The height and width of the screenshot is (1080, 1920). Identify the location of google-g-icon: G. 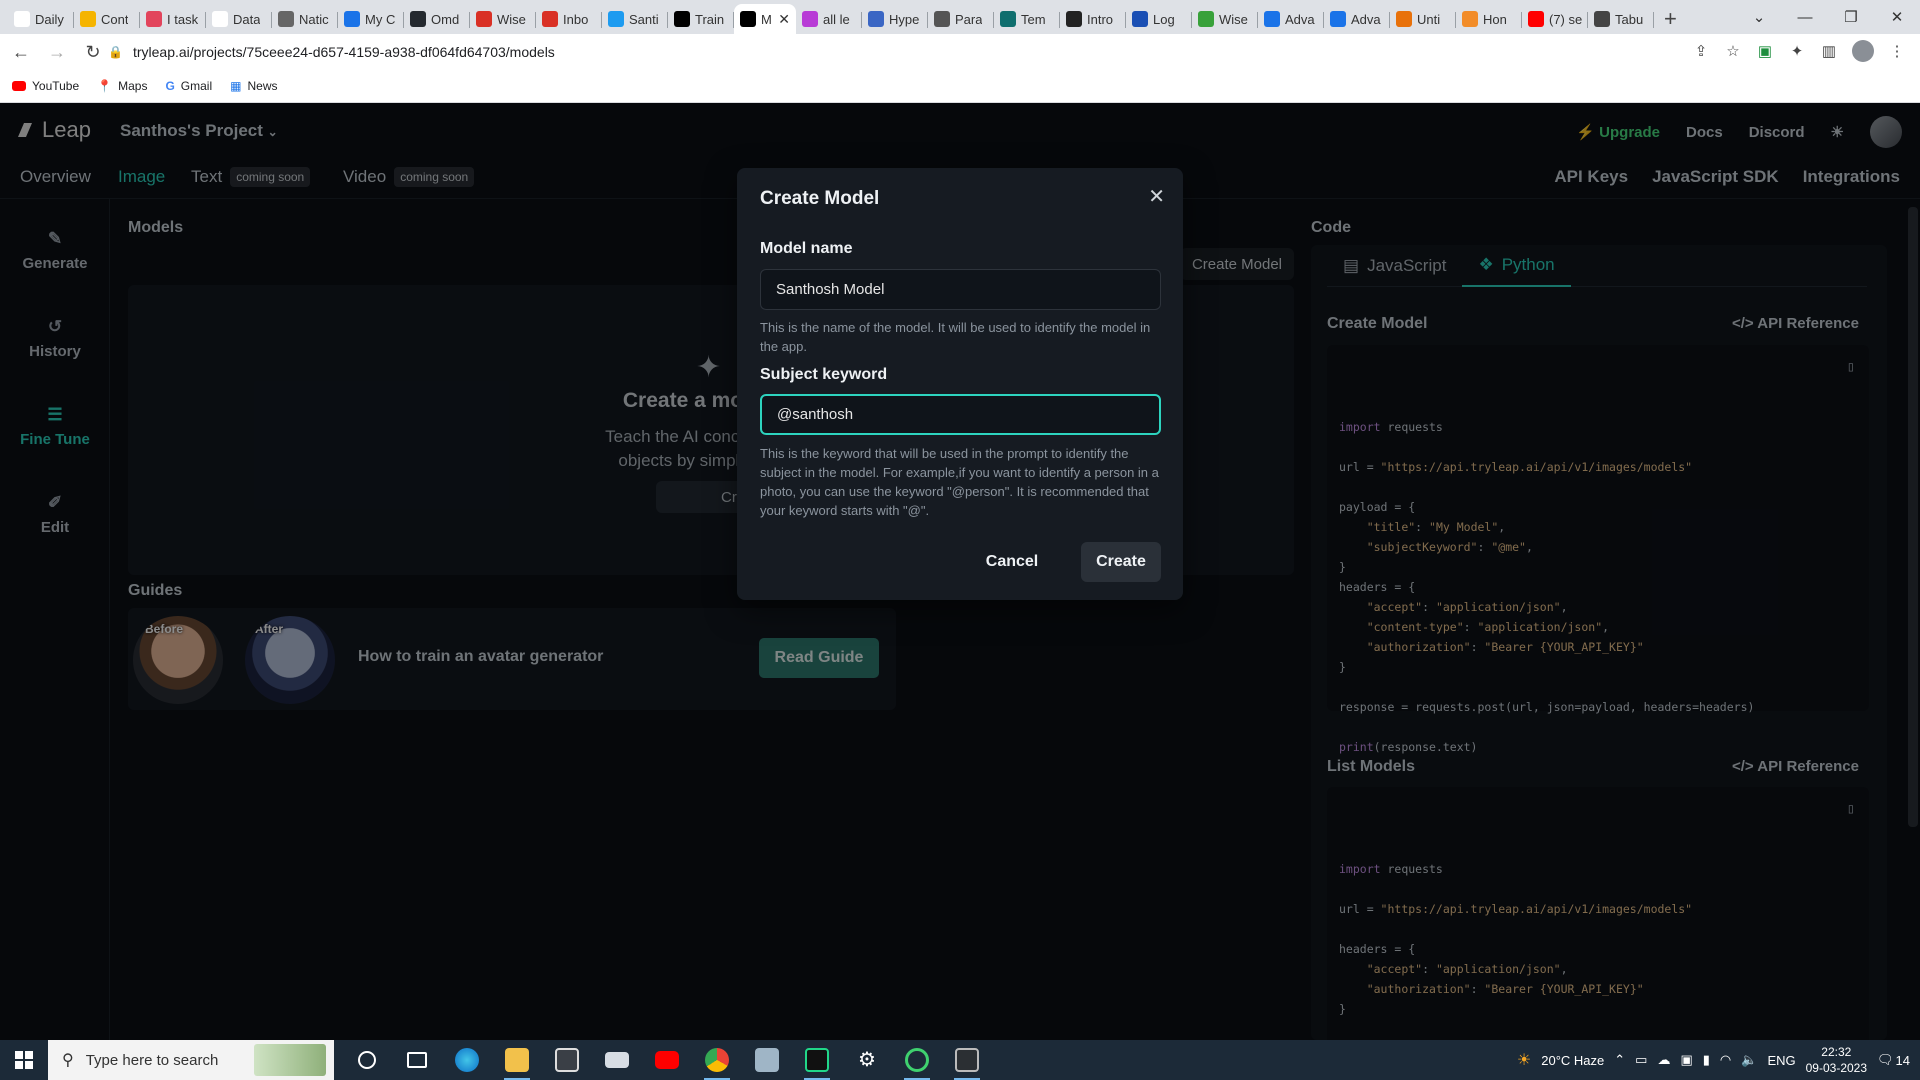
(170, 86).